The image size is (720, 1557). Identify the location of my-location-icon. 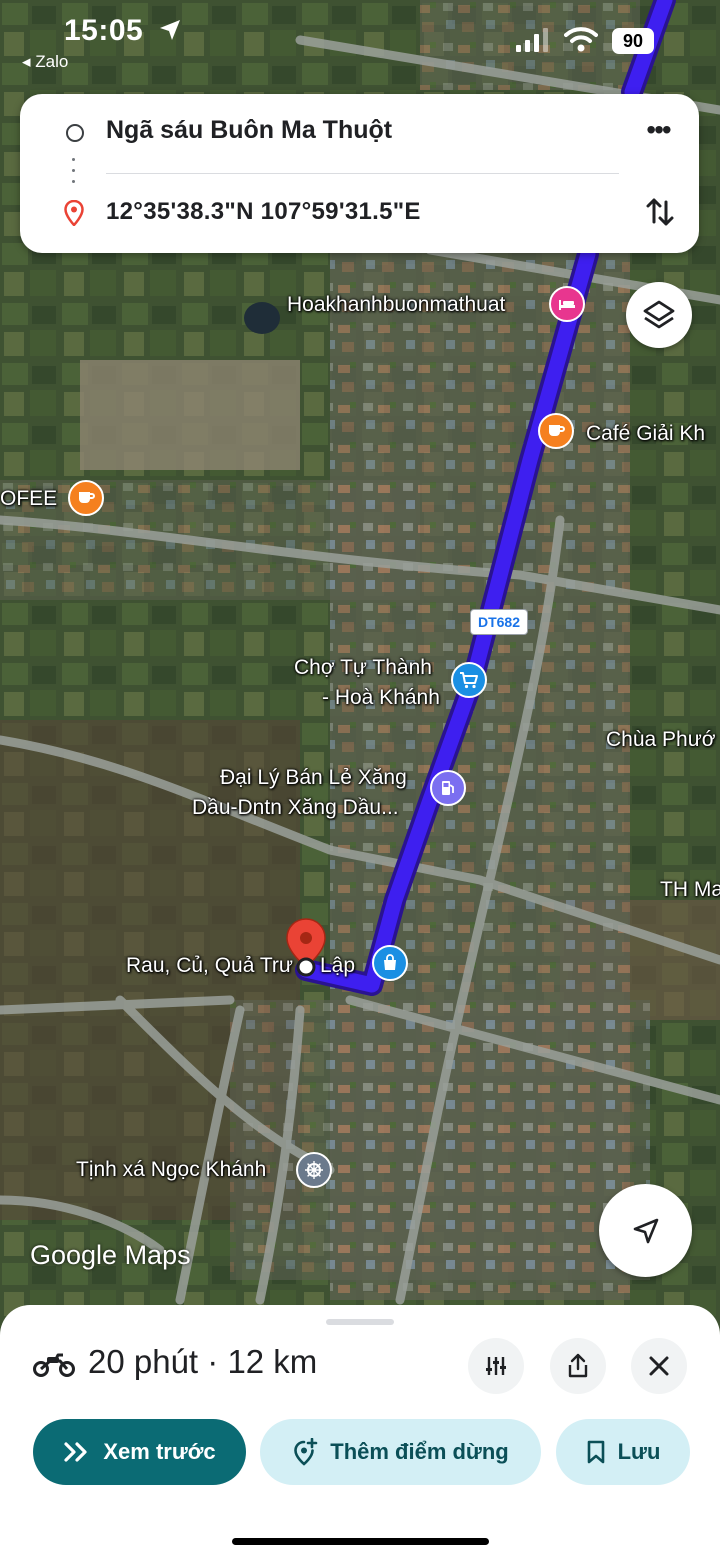
(645, 1230).